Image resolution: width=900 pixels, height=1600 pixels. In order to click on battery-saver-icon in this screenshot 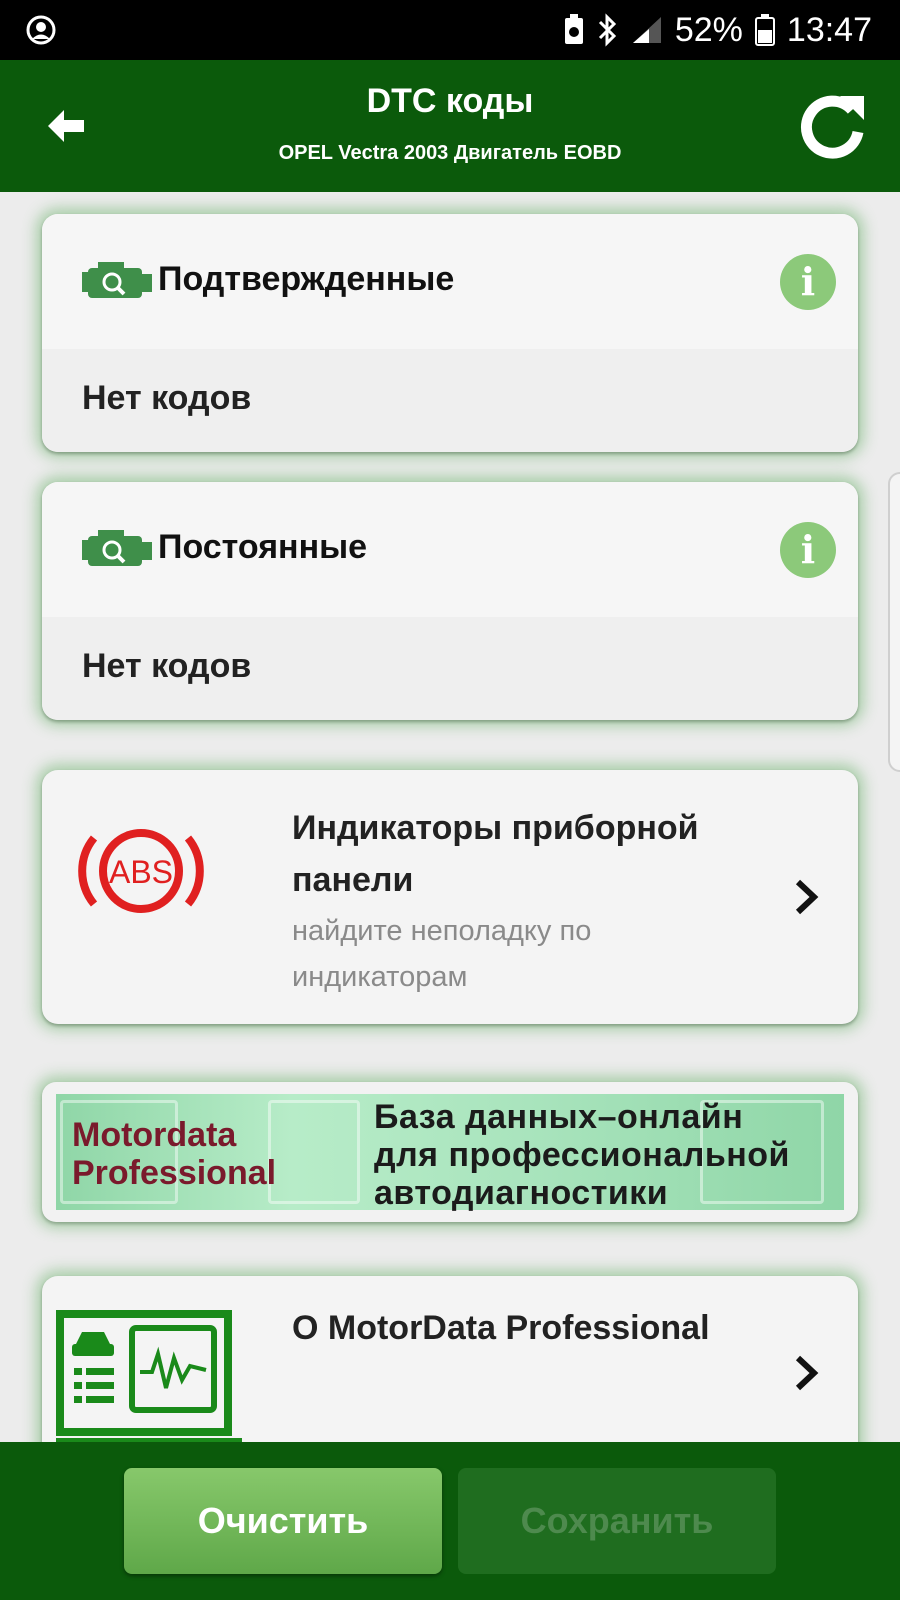, I will do `click(573, 29)`.